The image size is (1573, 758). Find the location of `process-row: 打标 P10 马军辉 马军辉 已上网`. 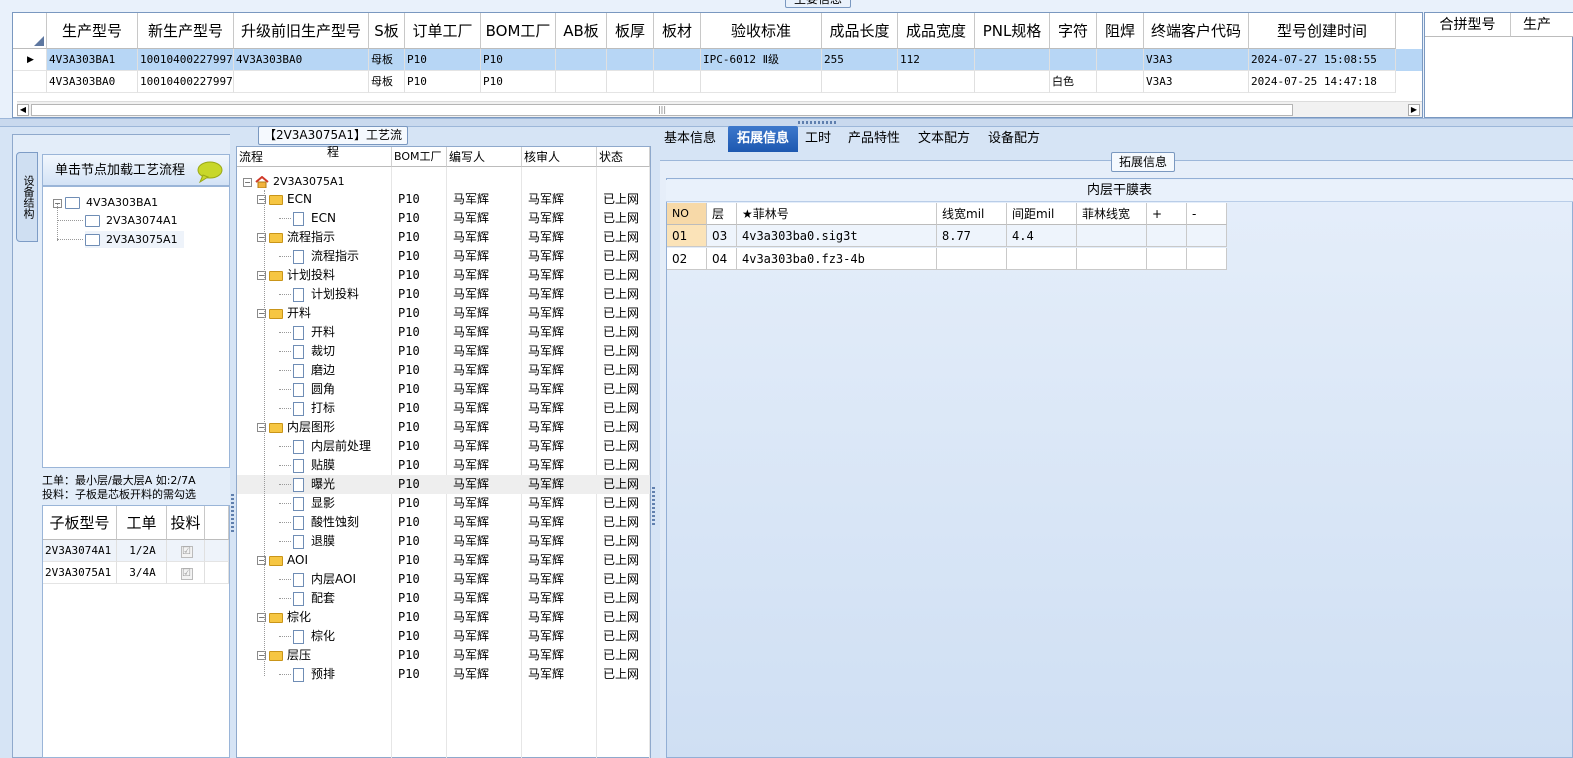

process-row: 打标 P10 马军辉 马军辉 已上网 is located at coordinates (443, 408).